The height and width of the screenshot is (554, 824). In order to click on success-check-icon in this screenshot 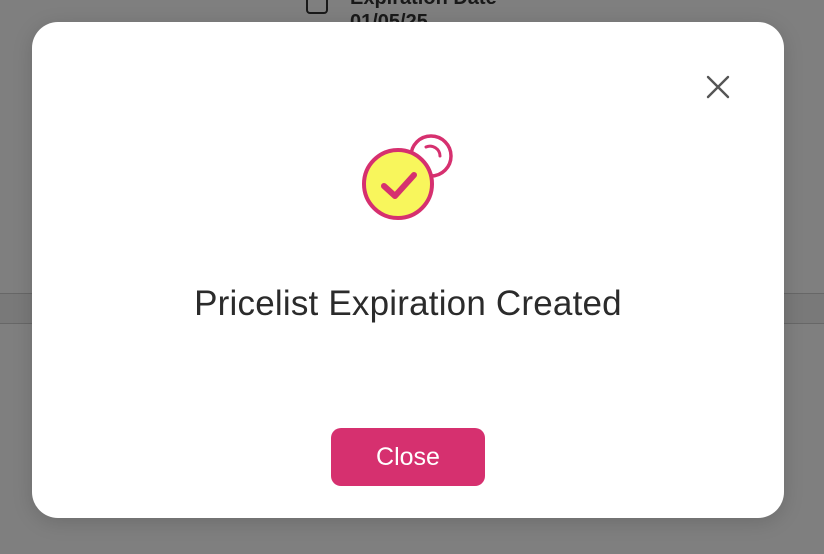, I will do `click(409, 180)`.